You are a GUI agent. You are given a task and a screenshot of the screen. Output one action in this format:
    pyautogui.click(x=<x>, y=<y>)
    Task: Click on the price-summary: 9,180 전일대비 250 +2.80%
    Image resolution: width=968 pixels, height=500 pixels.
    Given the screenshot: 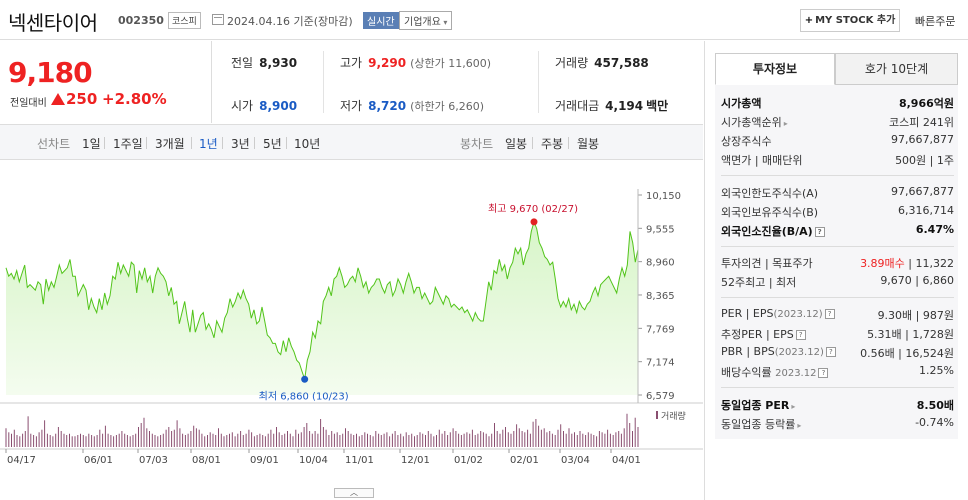 What is the action you would take?
    pyautogui.click(x=106, y=82)
    